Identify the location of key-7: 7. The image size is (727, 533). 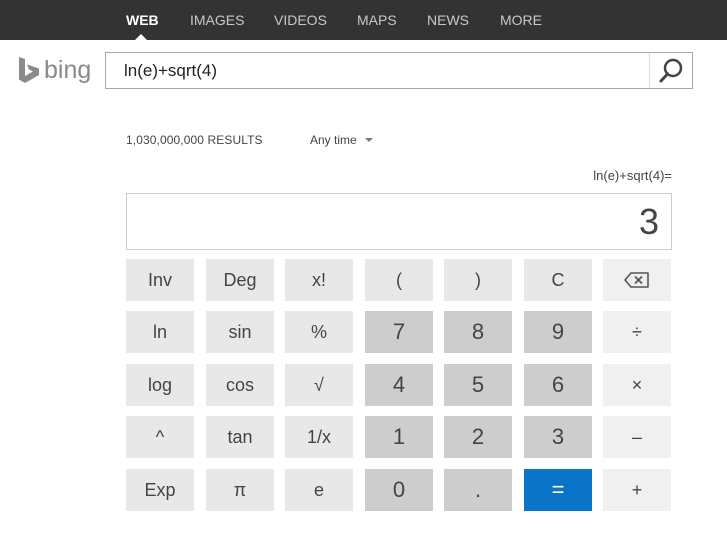
(399, 332).